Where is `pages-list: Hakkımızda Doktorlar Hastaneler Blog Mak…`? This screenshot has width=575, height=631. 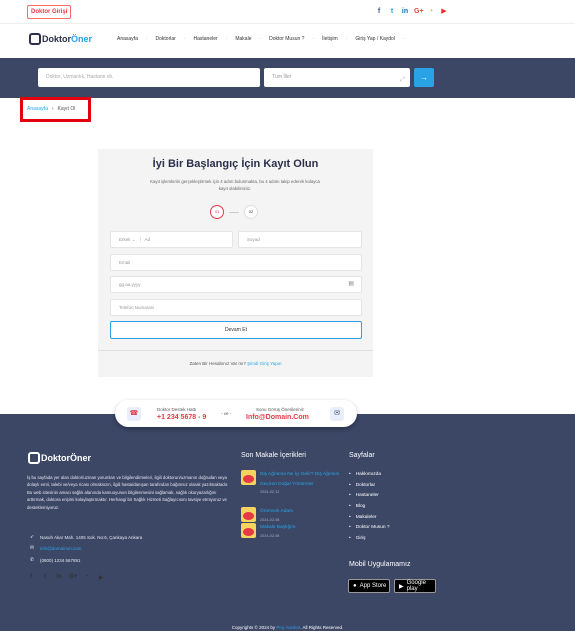 pages-list: Hakkımızda Doktorlar Hastaneler Blog Mak… is located at coordinates (369, 507).